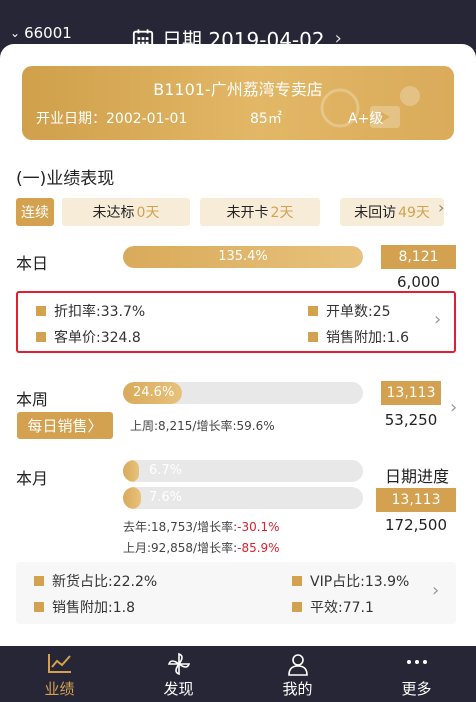 This screenshot has height=702, width=476. Describe the element at coordinates (202, 426) in the screenshot. I see `week-note: 上周:8,215/增长率:59.6%` at that location.